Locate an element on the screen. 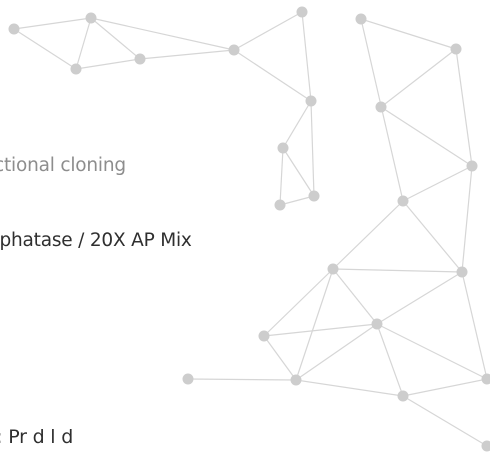 Image resolution: width=490 pixels, height=457 pixels. slide-text-line: sphatase / 20X AP Mix is located at coordinates (96, 240).